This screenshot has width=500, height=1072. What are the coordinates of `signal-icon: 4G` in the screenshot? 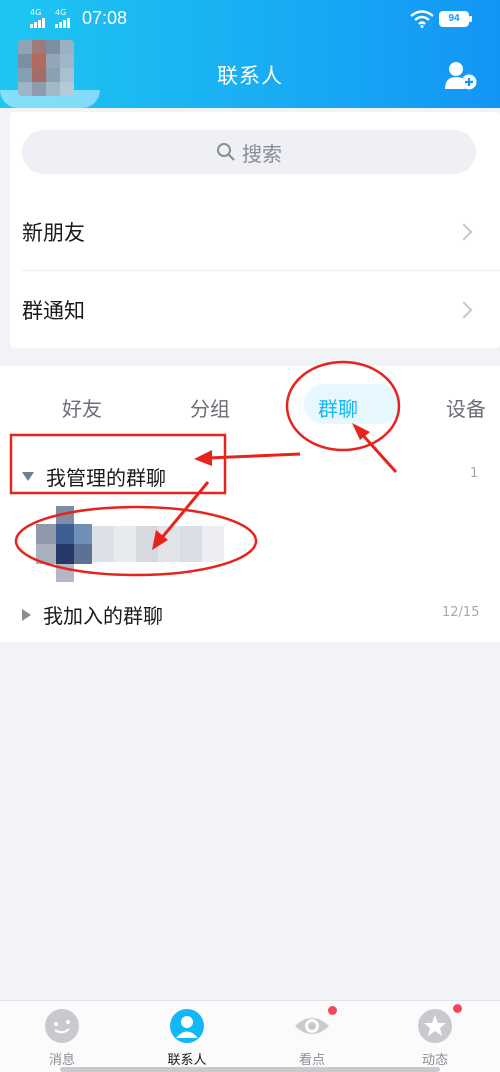 It's located at (37, 18).